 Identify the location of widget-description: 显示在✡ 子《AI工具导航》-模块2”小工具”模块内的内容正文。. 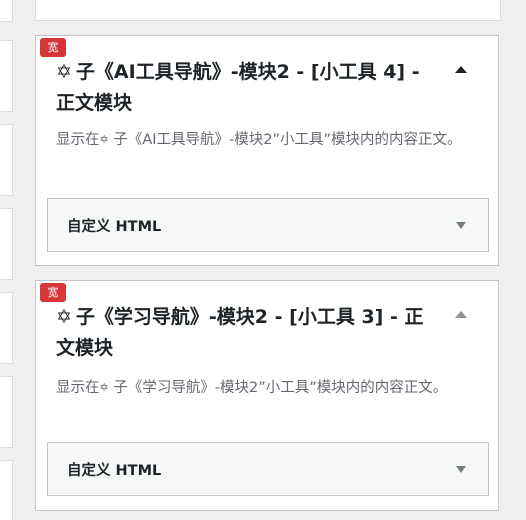
(268, 140).